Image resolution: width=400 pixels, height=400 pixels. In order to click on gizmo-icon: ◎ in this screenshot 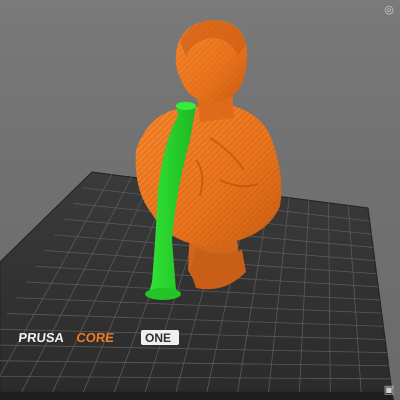, I will do `click(389, 10)`.